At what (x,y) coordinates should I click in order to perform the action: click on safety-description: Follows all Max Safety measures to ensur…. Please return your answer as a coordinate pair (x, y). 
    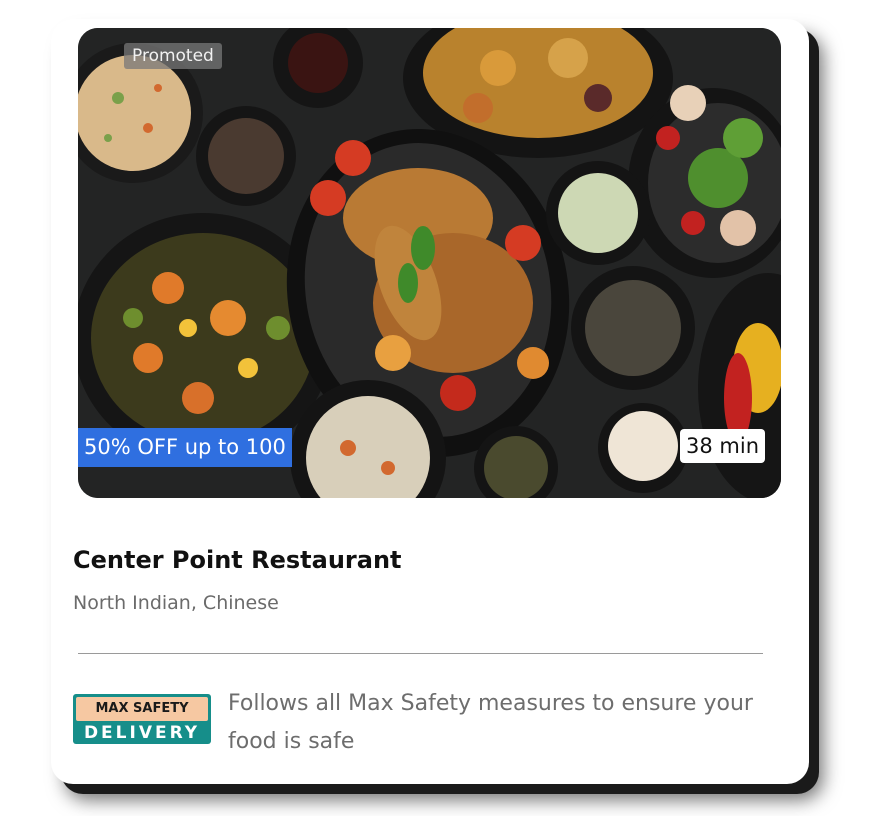
    Looking at the image, I should click on (490, 722).